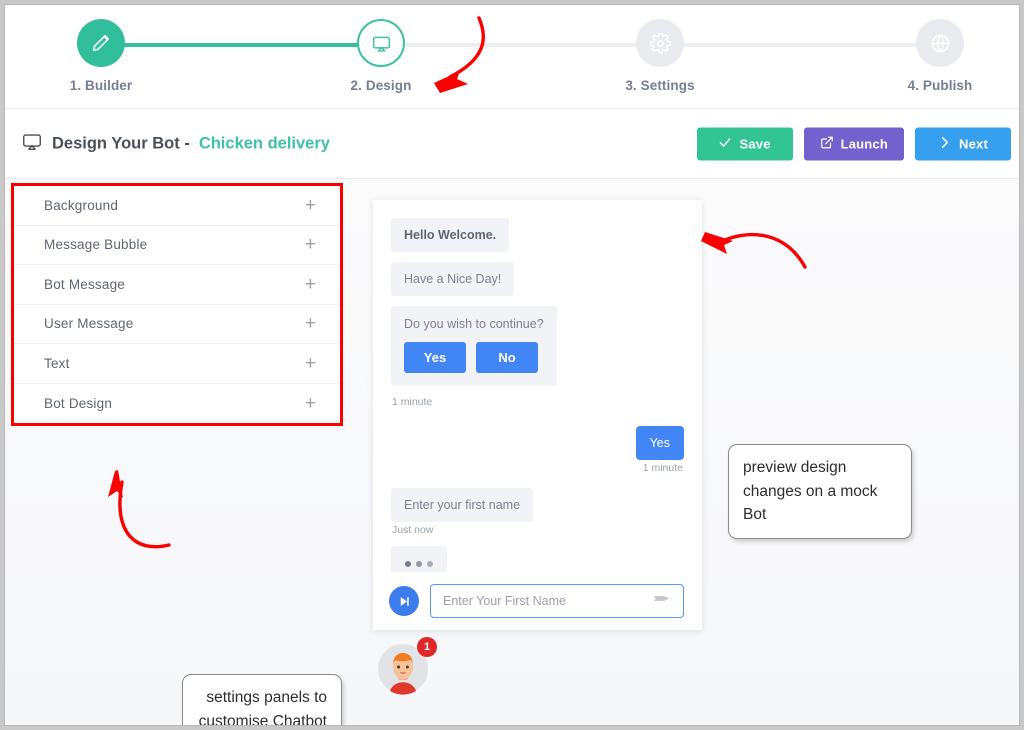  I want to click on step-publish: 4. Publish, so click(940, 56).